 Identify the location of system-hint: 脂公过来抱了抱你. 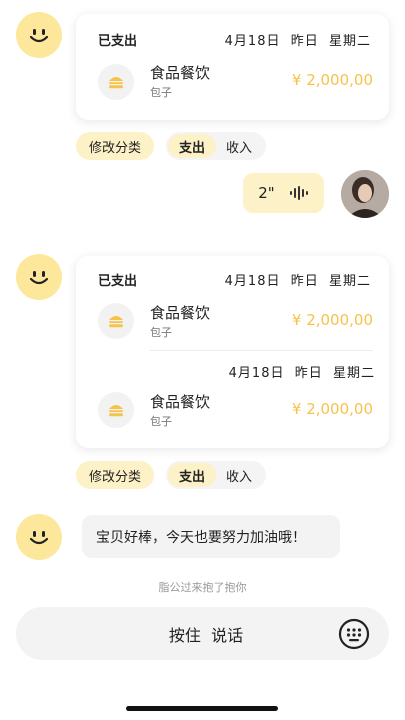
(202, 587).